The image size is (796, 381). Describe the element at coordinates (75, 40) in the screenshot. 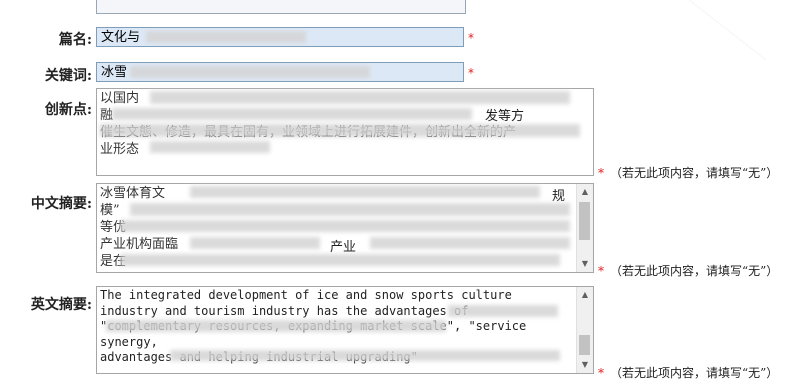

I see `title-label: 篇名:` at that location.